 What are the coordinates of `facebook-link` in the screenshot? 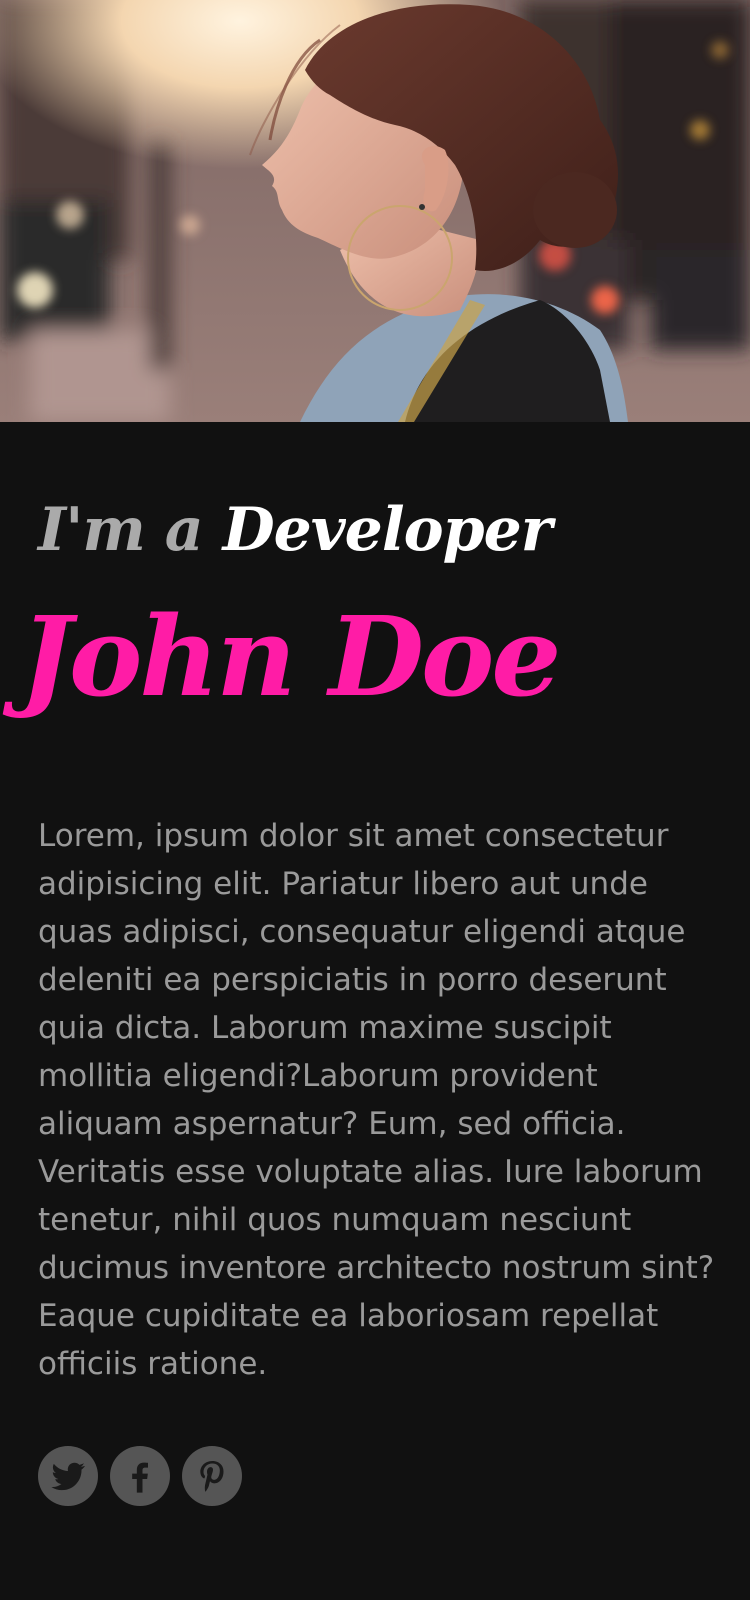 It's located at (140, 1476).